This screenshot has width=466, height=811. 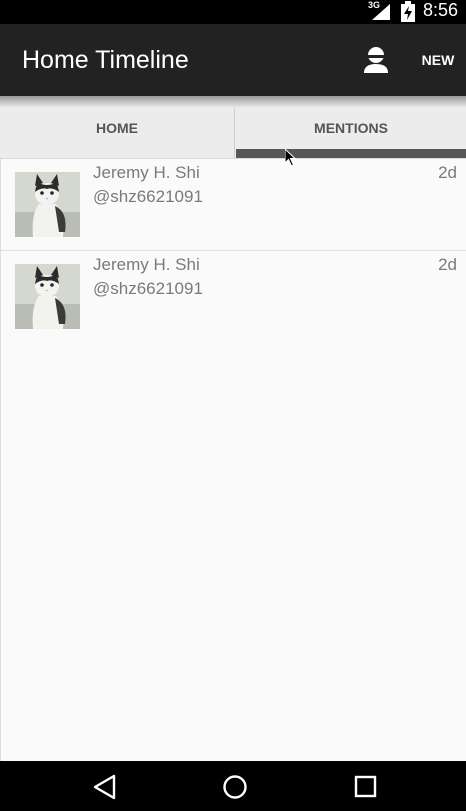 What do you see at coordinates (105, 787) in the screenshot?
I see `back-icon` at bounding box center [105, 787].